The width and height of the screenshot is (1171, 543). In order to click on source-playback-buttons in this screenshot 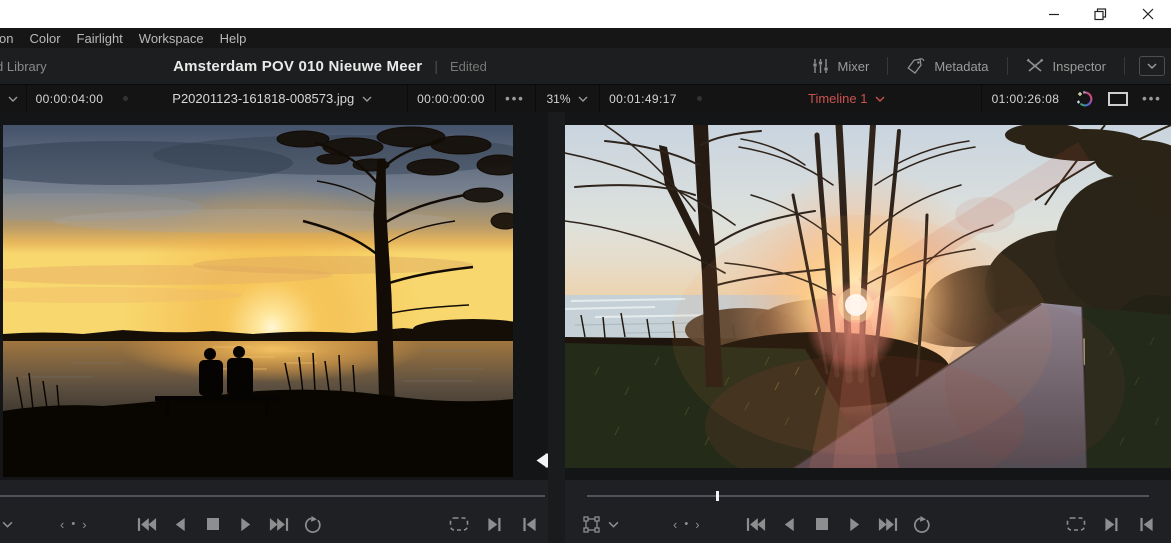, I will do `click(229, 524)`.